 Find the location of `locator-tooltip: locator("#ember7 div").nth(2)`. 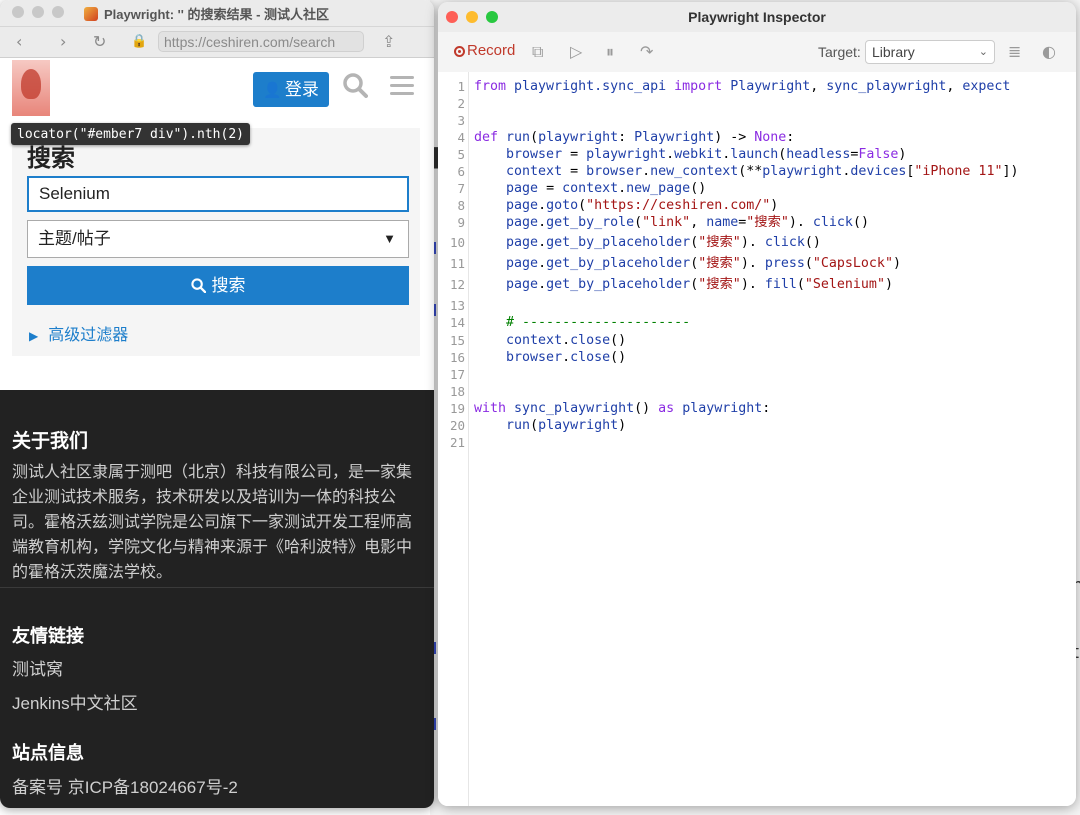

locator-tooltip: locator("#ember7 div").nth(2) is located at coordinates (130, 134).